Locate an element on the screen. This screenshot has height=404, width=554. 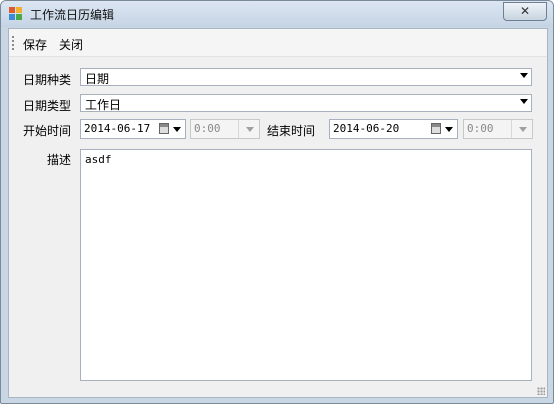
date-type-value: 工作日 is located at coordinates (103, 105).